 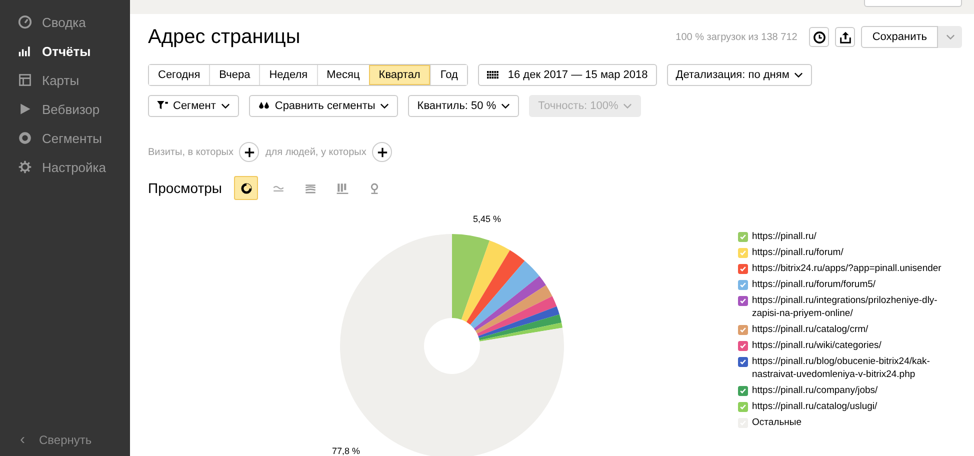 What do you see at coordinates (342, 188) in the screenshot?
I see `bar-chart-icon` at bounding box center [342, 188].